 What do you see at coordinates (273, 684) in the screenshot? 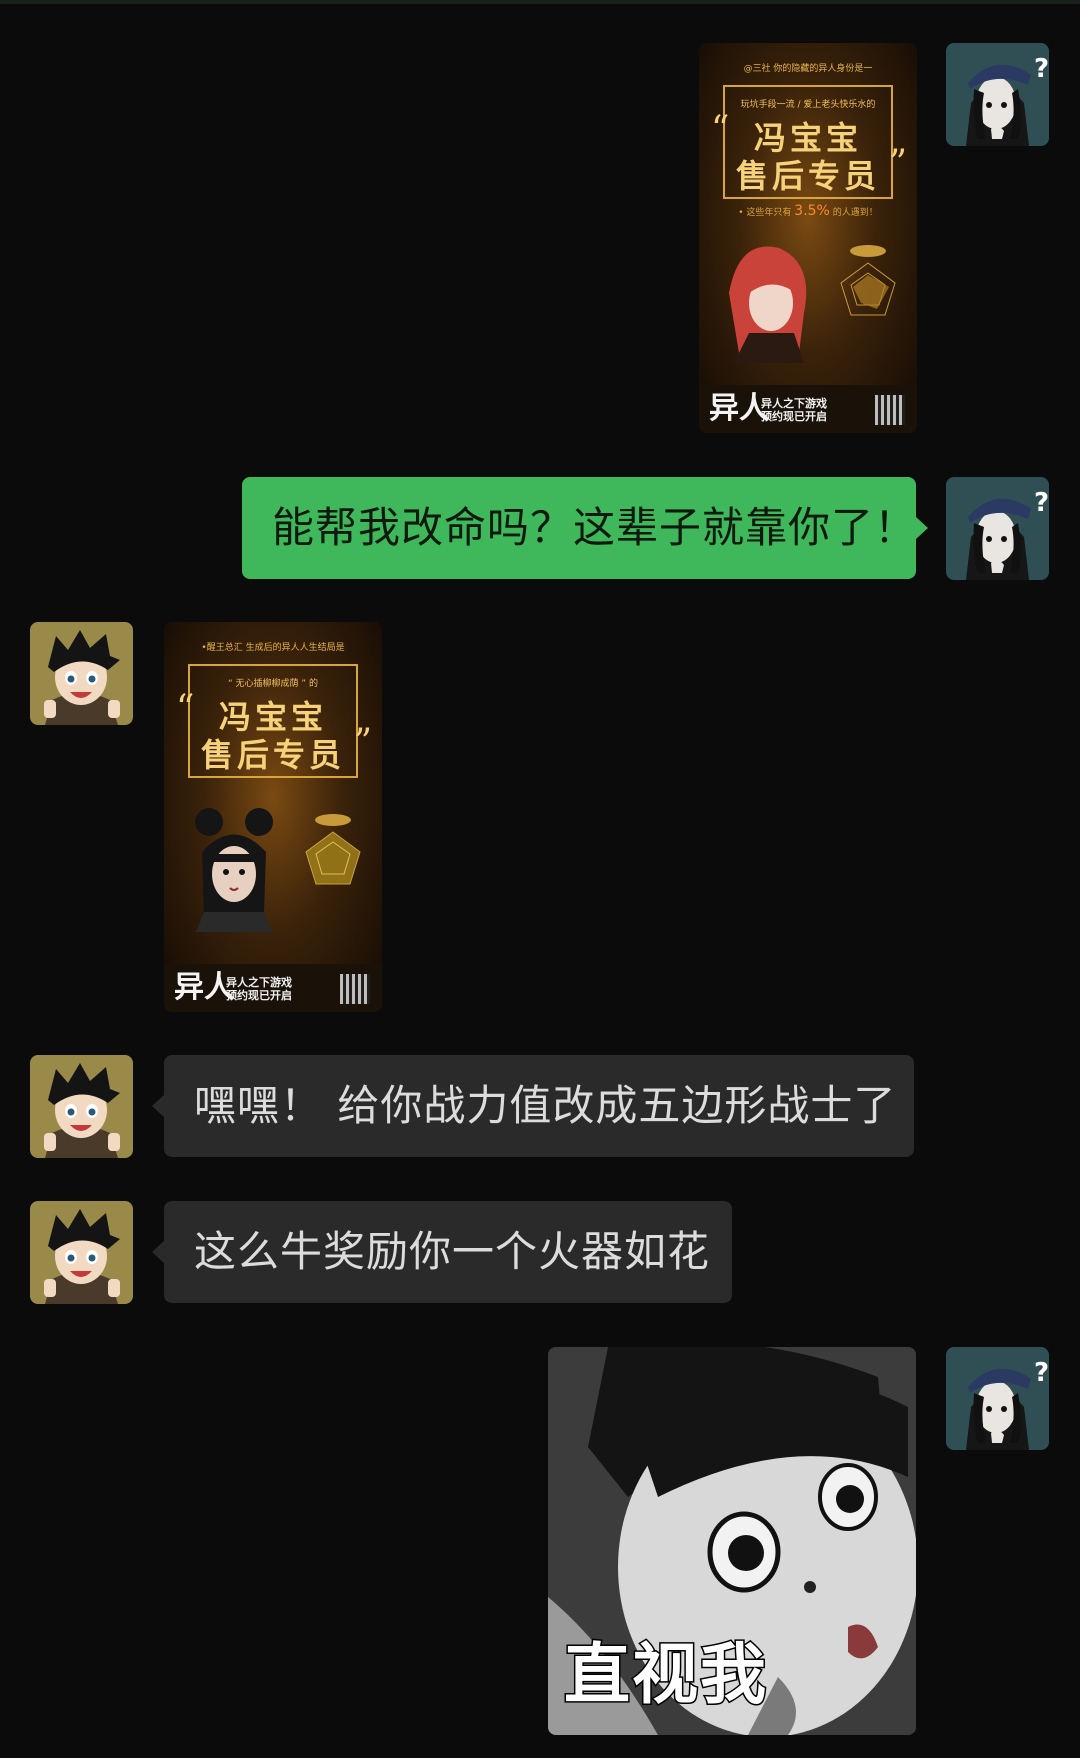
I see `poster-subtitle: “ 无心插柳柳成荫 ” 的` at bounding box center [273, 684].